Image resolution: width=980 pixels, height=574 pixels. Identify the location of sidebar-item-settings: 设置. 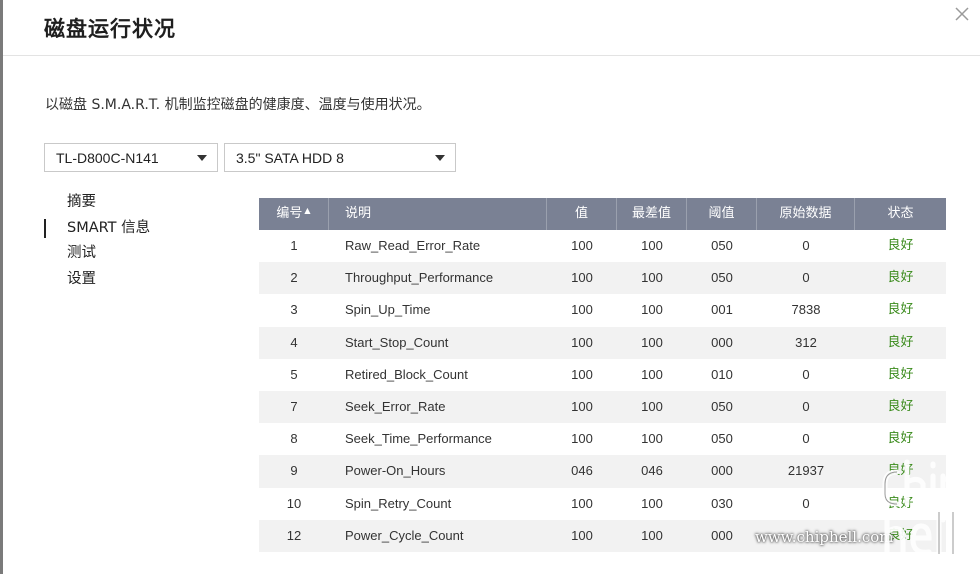
(97, 281).